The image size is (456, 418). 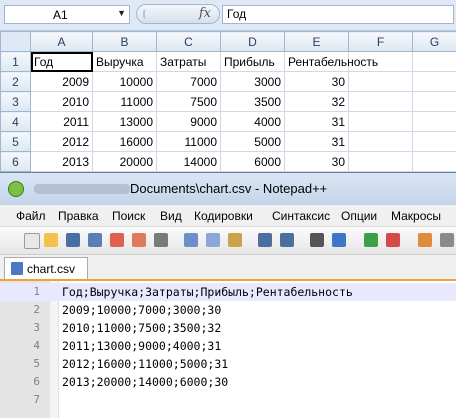 What do you see at coordinates (253, 162) in the screenshot?
I see `cell: 6000` at bounding box center [253, 162].